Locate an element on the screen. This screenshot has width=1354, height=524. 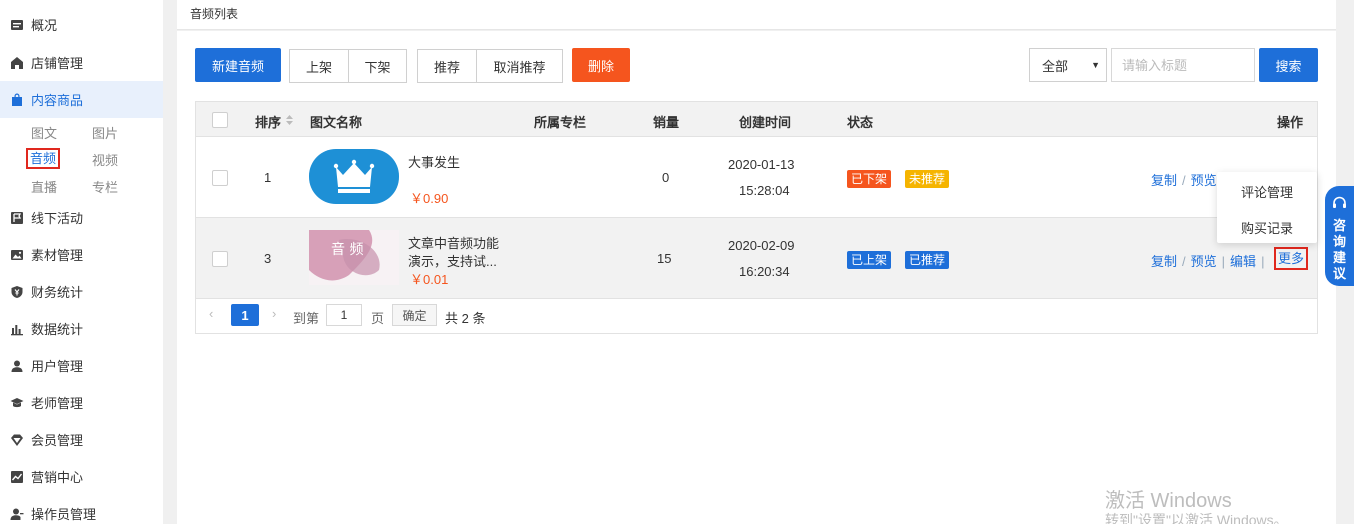
select-all-checkbox is located at coordinates (220, 120).